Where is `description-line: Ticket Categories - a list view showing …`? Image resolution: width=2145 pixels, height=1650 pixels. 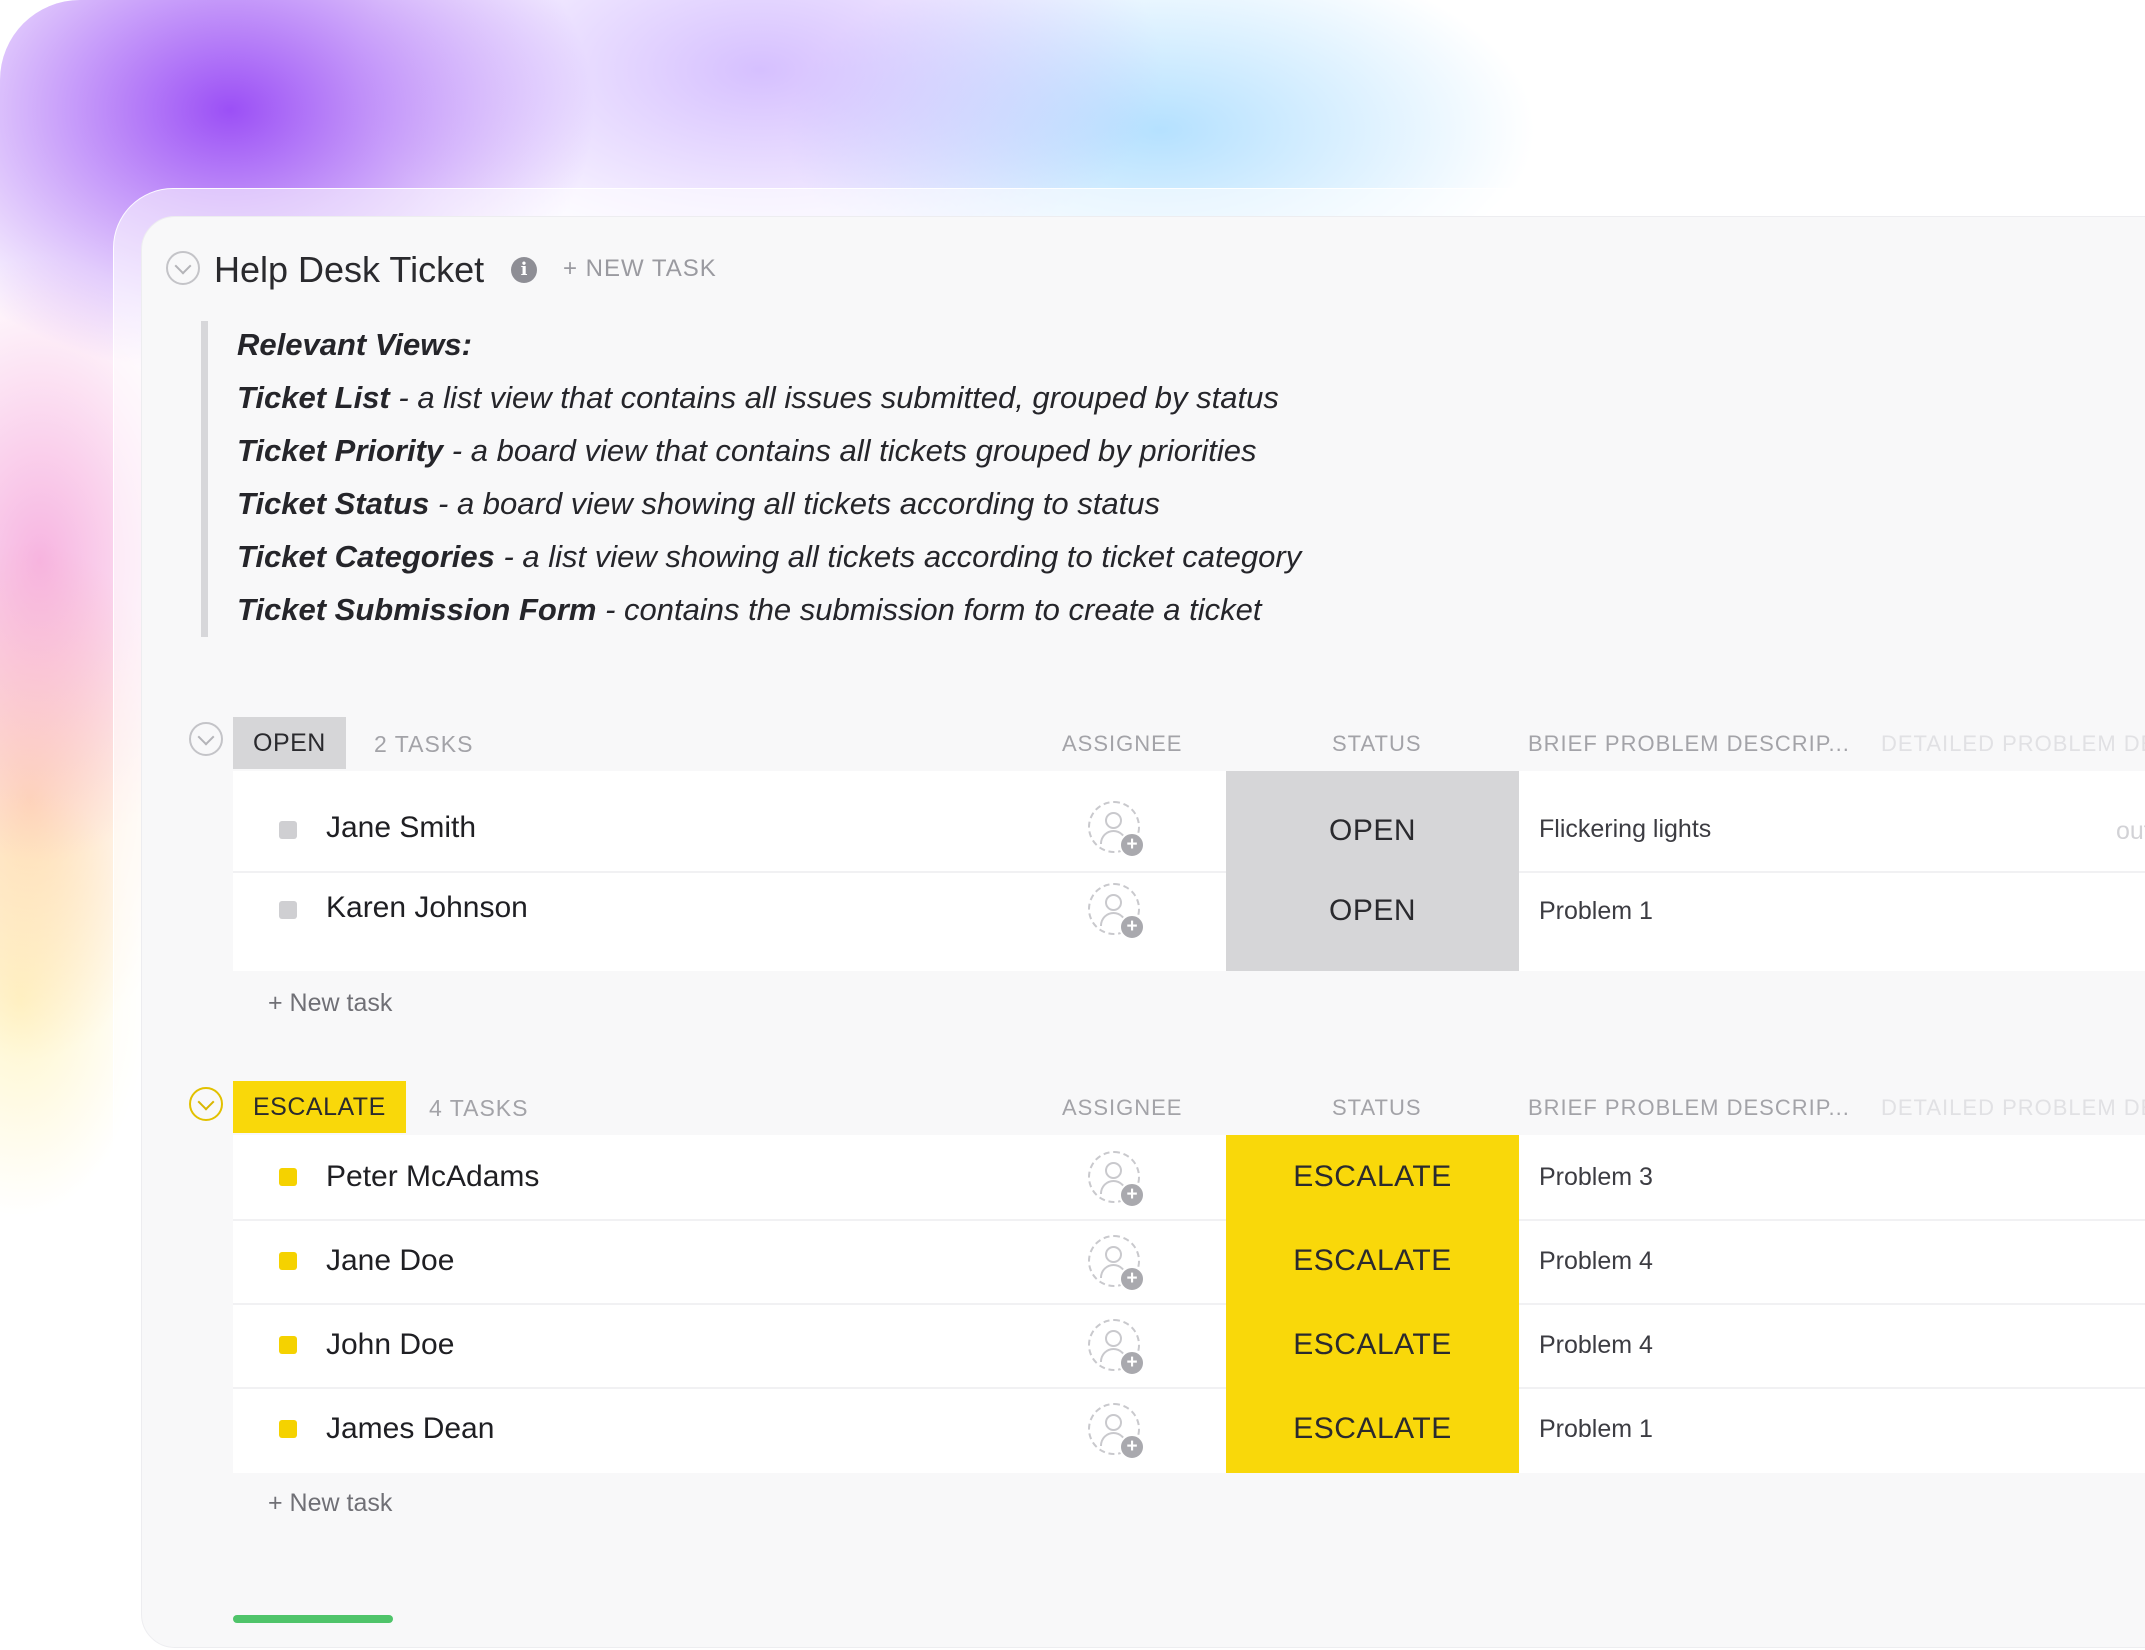 description-line: Ticket Categories - a list view showing … is located at coordinates (769, 557).